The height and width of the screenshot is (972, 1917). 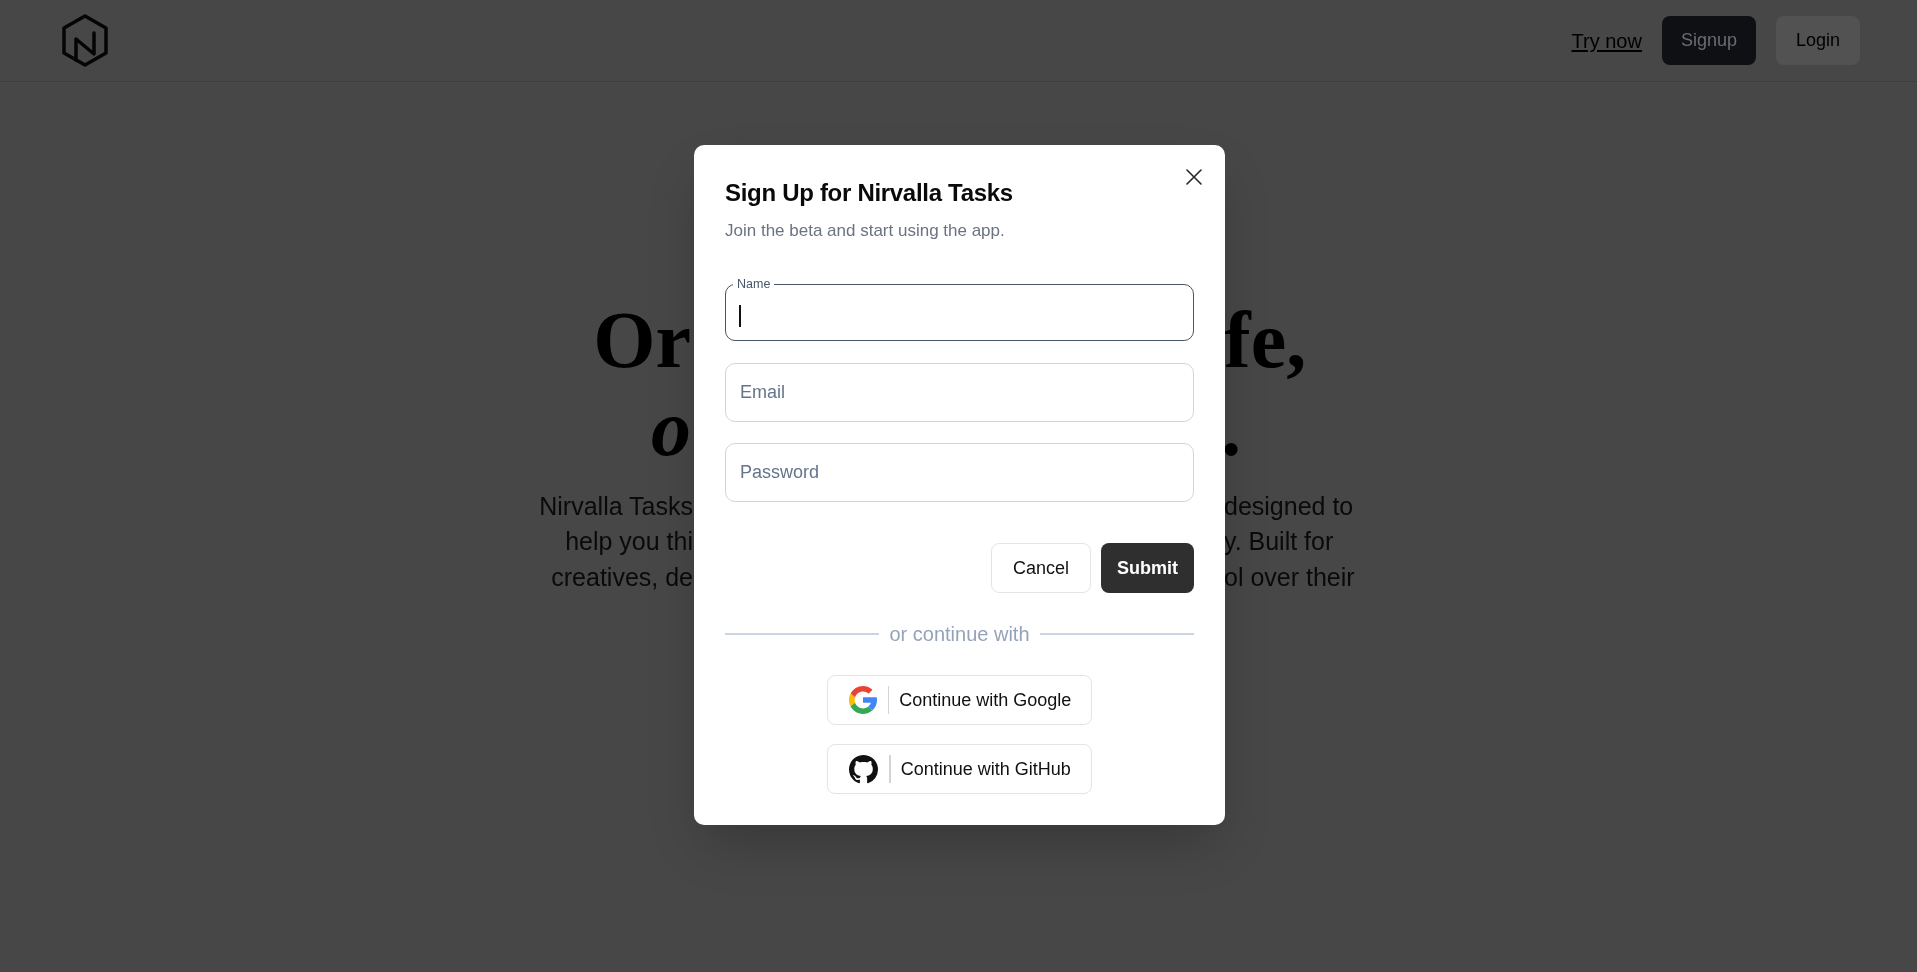 I want to click on dialog-subtitle: Join the beta and start using the app., so click(x=865, y=231).